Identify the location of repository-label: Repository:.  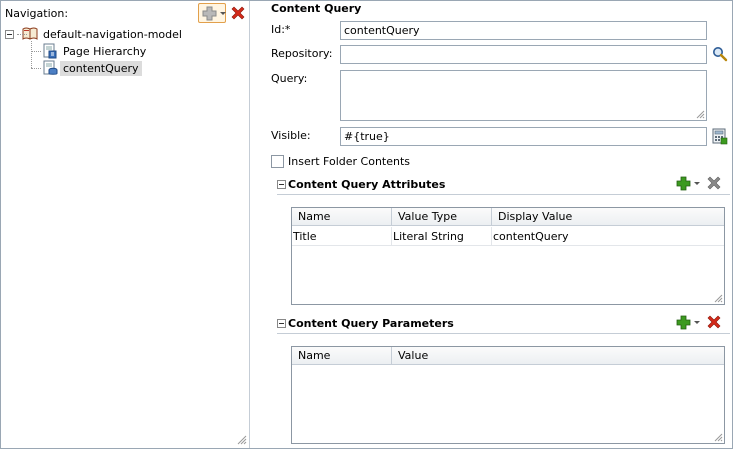
(302, 53).